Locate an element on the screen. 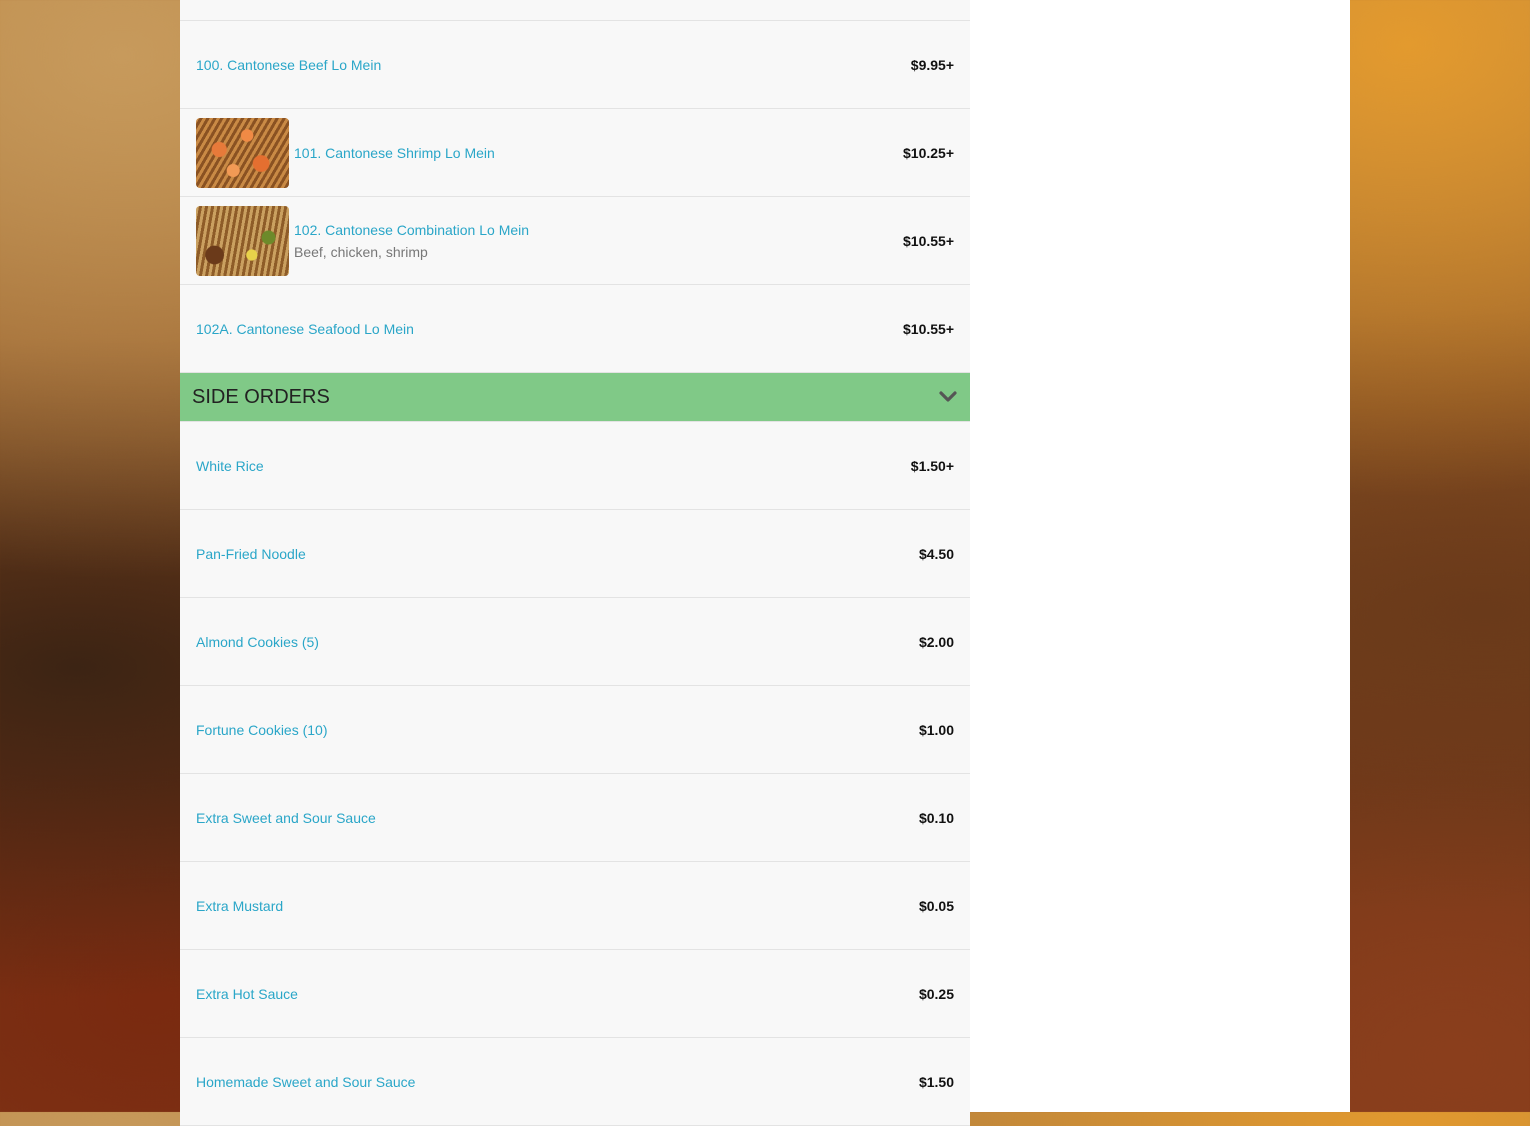 The image size is (1530, 1126). item-price: $0.05 is located at coordinates (936, 905).